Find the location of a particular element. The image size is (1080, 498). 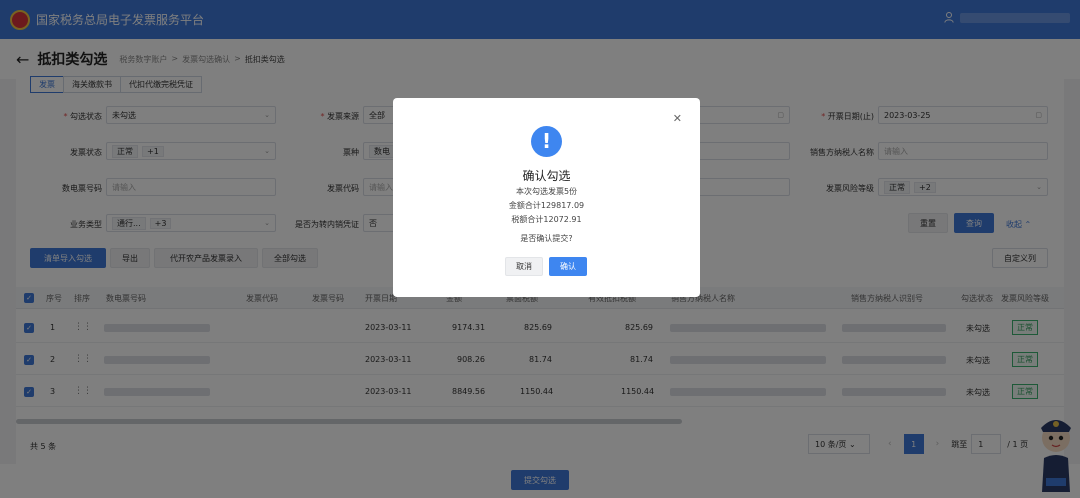

dialog-question: 是否确认提交? is located at coordinates (546, 238).